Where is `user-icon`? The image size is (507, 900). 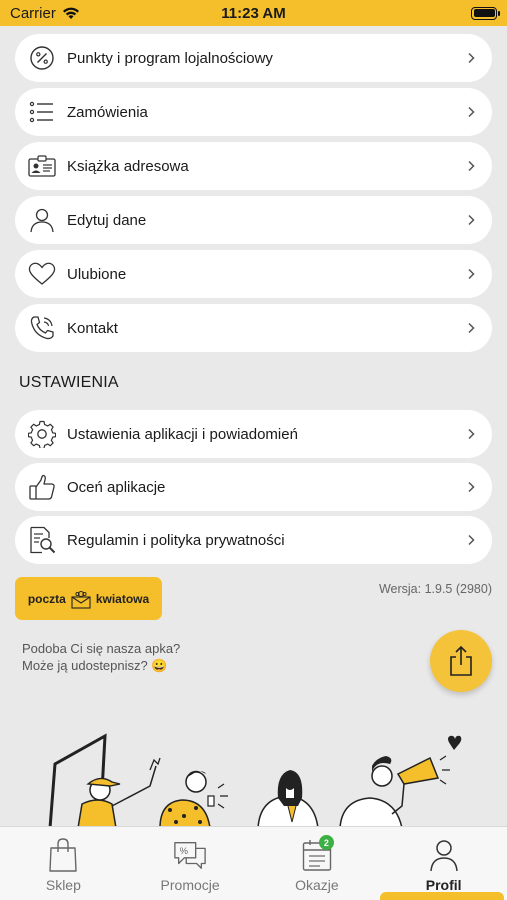 user-icon is located at coordinates (42, 220).